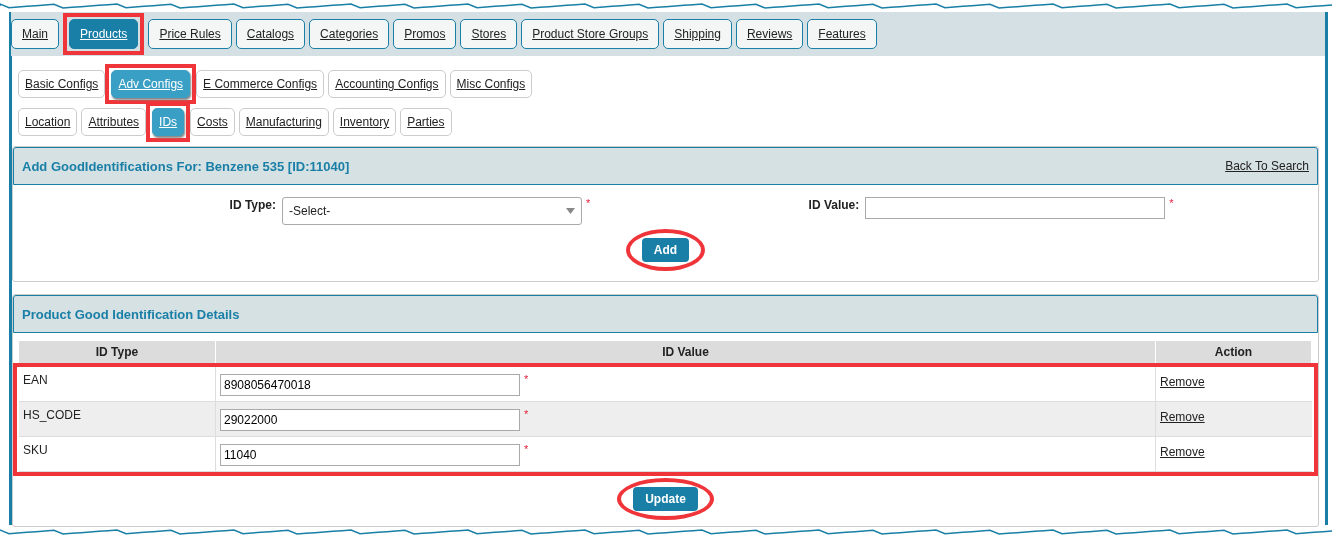 This screenshot has width=1335, height=540. What do you see at coordinates (769, 34) in the screenshot?
I see `tab: Reviews` at bounding box center [769, 34].